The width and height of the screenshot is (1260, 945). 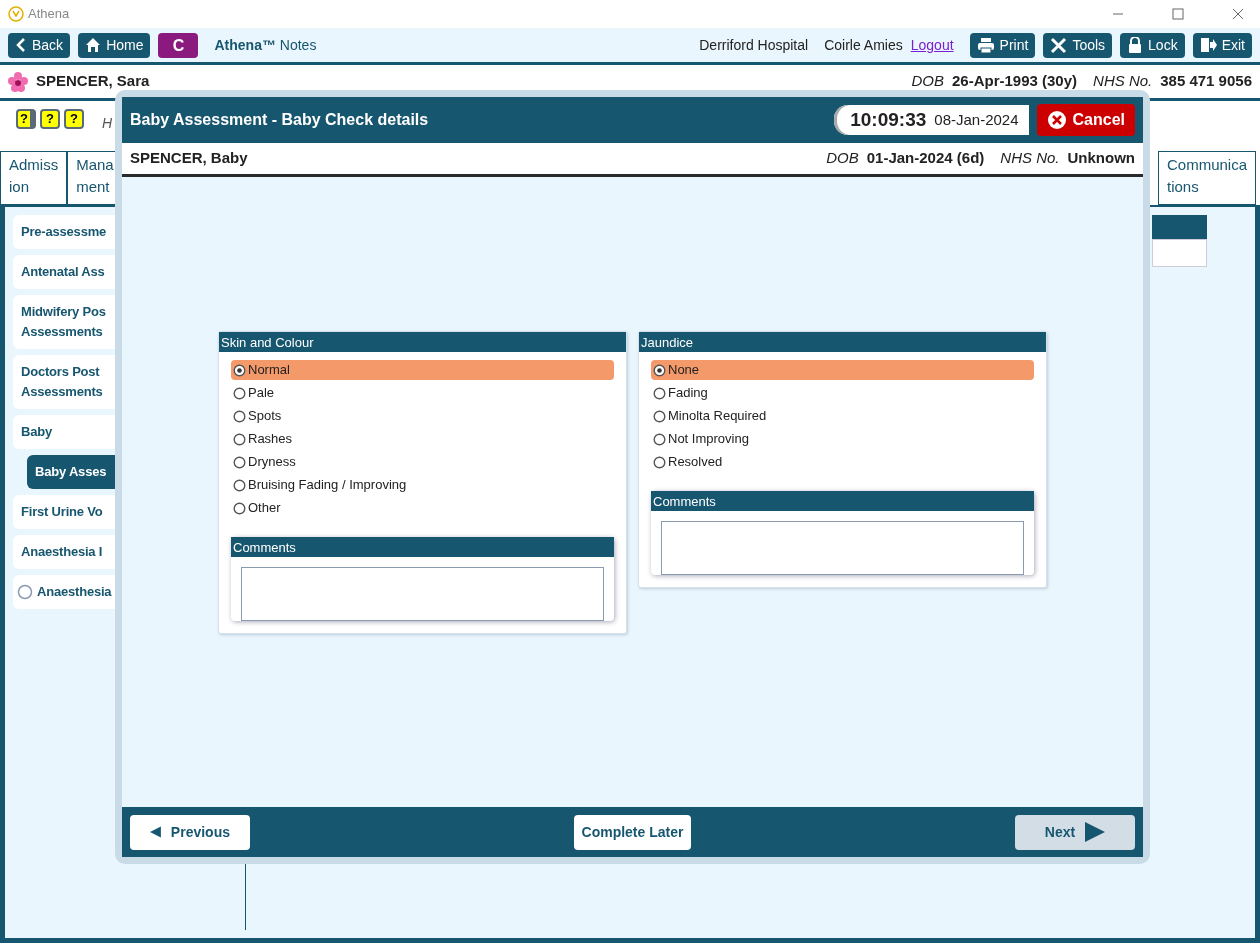 I want to click on close-icon, so click(x=1238, y=14).